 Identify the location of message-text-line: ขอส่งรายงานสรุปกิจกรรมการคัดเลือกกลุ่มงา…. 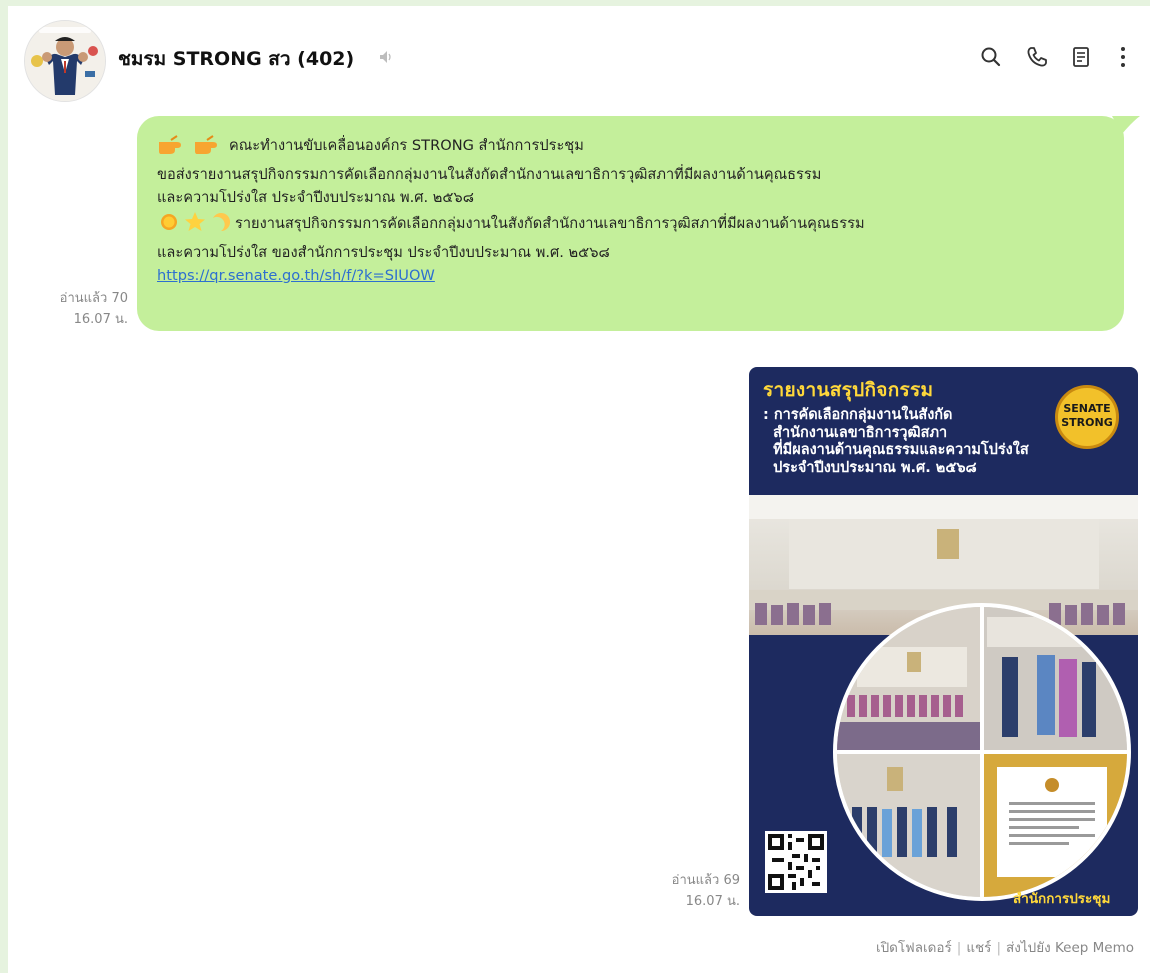
(489, 175).